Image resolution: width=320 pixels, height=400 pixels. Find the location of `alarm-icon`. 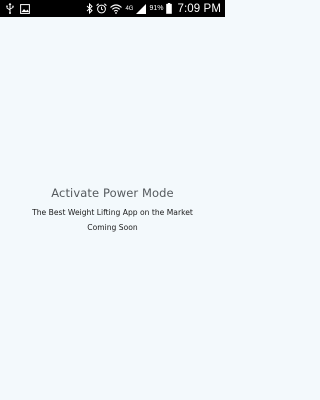

alarm-icon is located at coordinates (102, 9).